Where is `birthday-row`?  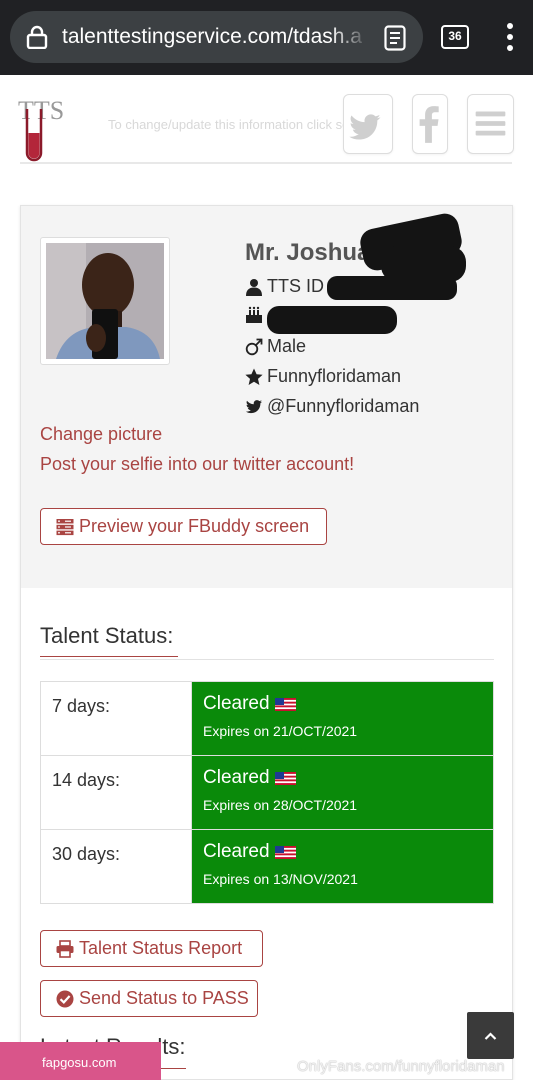 birthday-row is located at coordinates (256, 315).